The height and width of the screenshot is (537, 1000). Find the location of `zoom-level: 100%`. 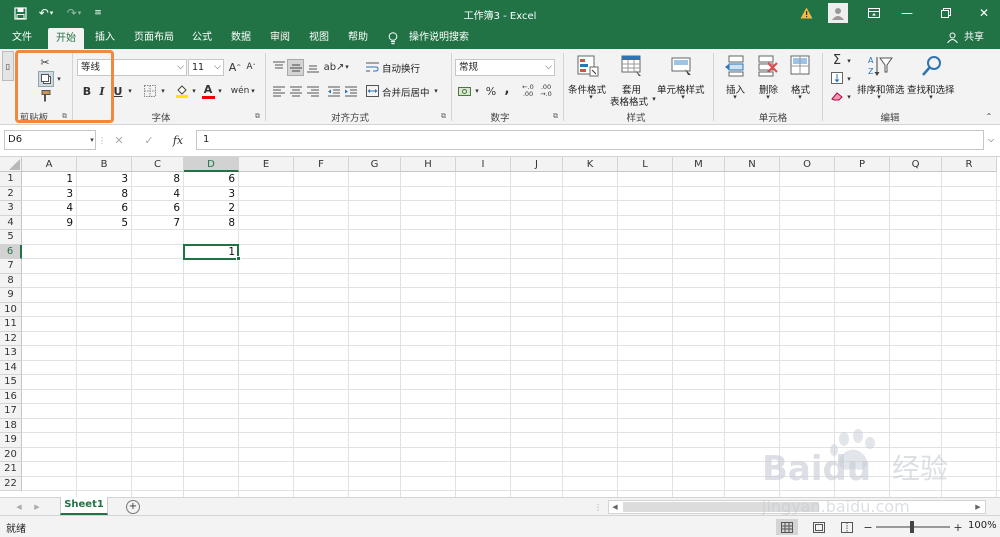

zoom-level: 100% is located at coordinates (982, 525).